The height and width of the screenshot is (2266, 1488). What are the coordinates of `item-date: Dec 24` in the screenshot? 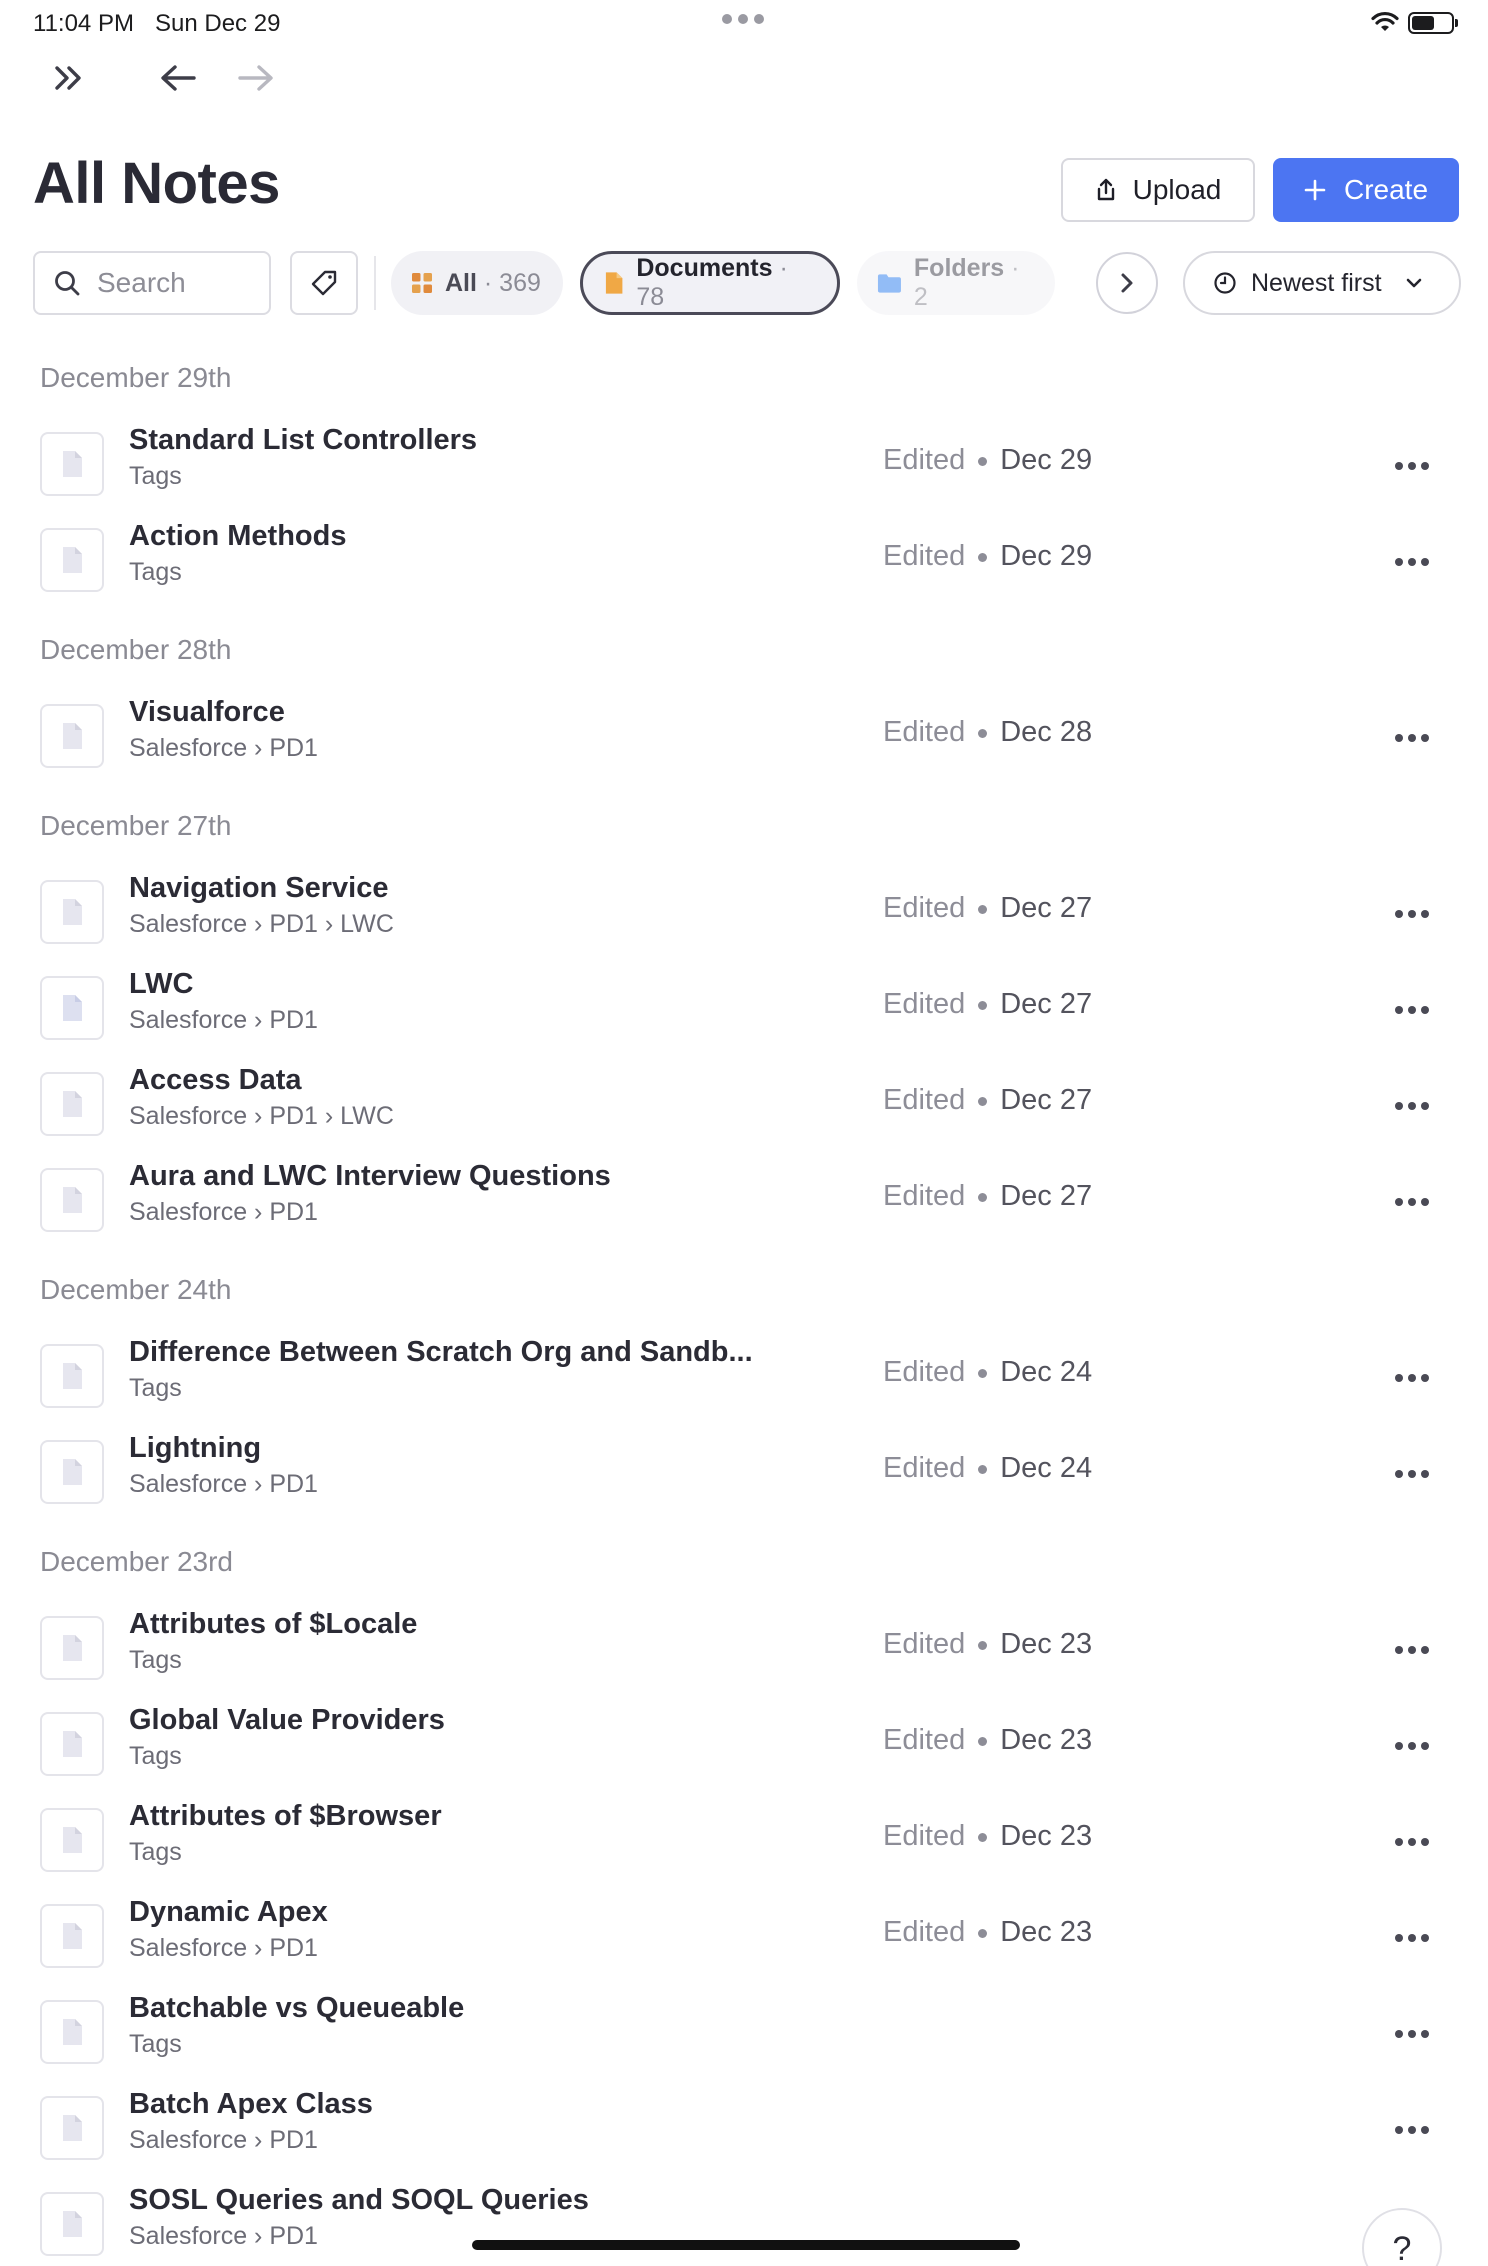 It's located at (1046, 1468).